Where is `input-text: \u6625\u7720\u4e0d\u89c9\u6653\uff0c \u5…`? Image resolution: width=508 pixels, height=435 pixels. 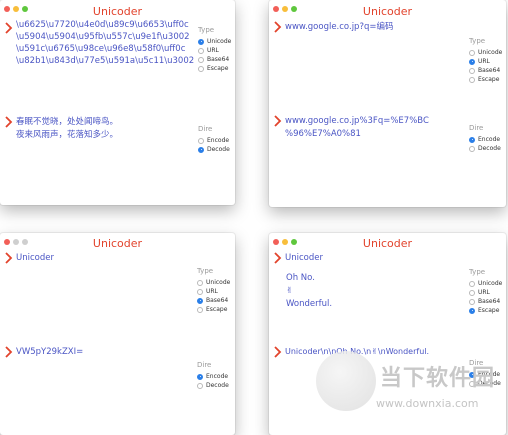 input-text: \u6625\u7720\u4e0d\u89c9\u6653\uff0c \u5… is located at coordinates (105, 43).